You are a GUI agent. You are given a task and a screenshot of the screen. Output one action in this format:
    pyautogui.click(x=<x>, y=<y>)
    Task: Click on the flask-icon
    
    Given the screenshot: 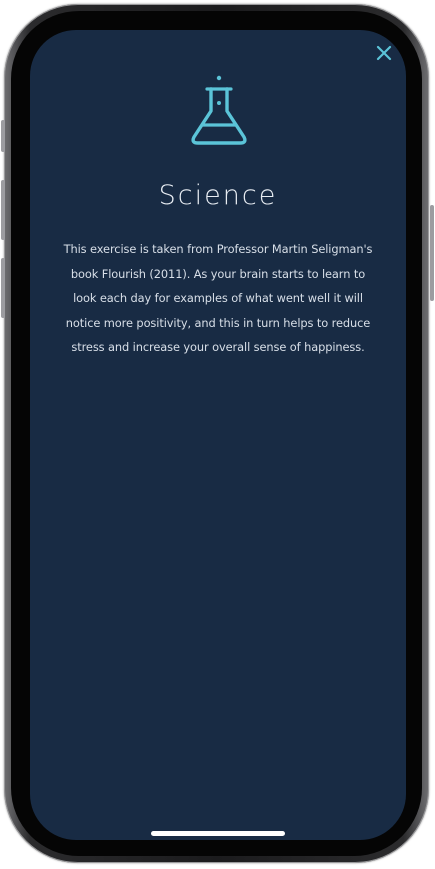 What is the action you would take?
    pyautogui.click(x=219, y=110)
    